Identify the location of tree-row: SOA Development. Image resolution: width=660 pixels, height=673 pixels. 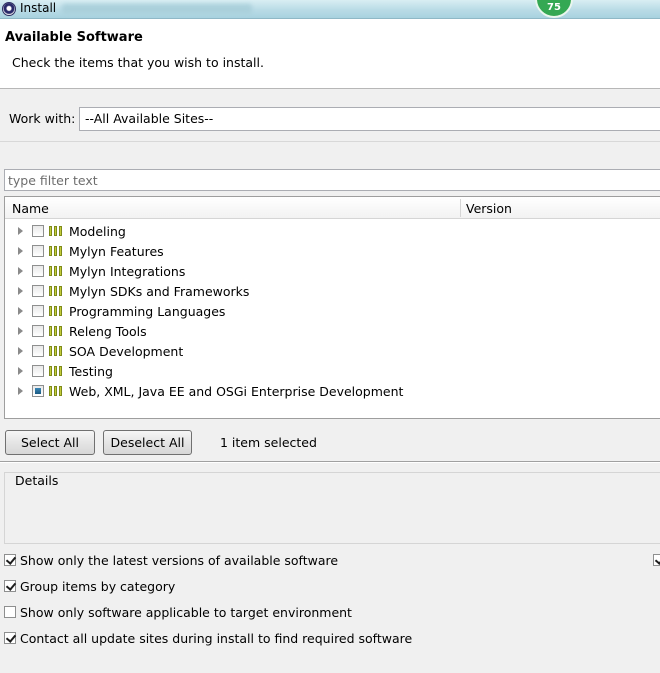
(332, 351).